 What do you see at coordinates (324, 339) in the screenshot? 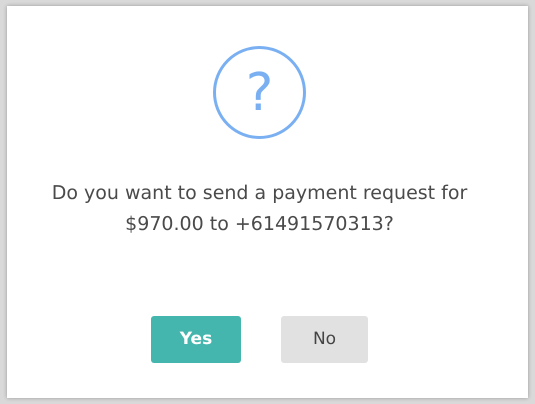
I see `no-button: No` at bounding box center [324, 339].